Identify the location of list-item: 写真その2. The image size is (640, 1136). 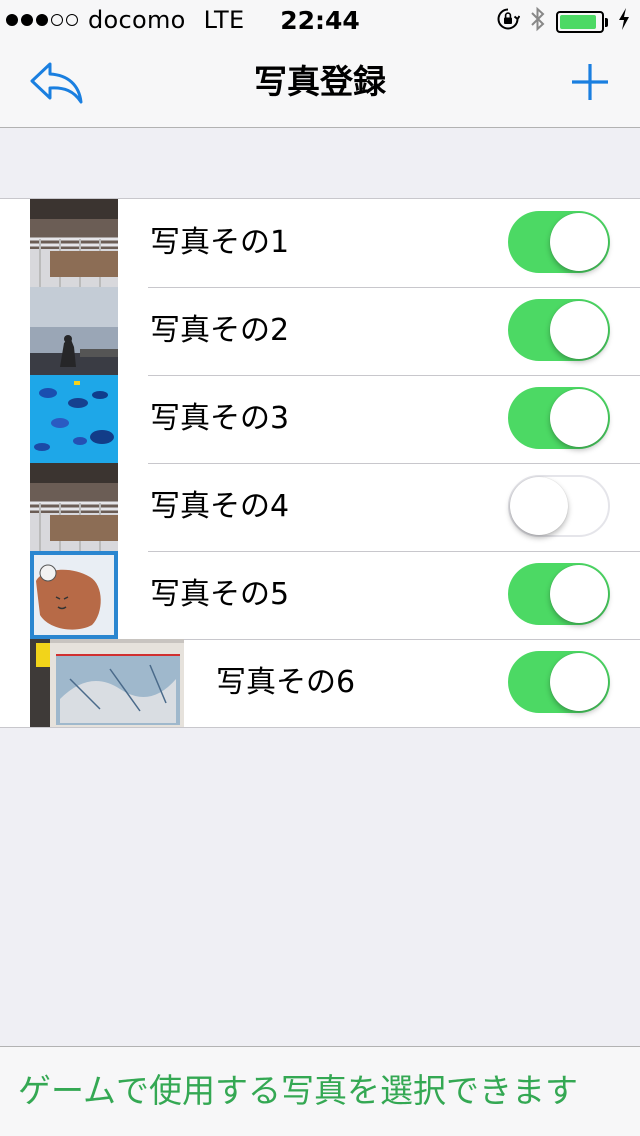
(320, 331).